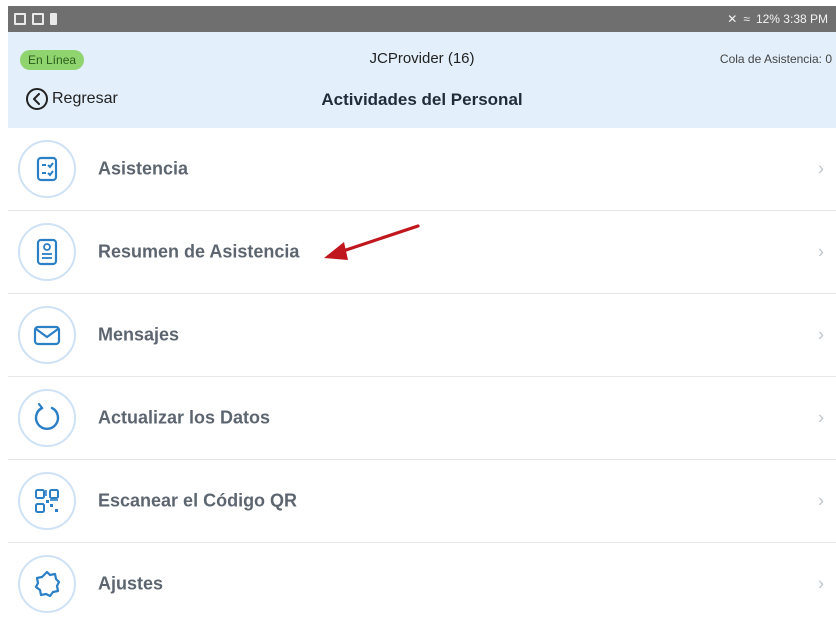 The height and width of the screenshot is (621, 836). I want to click on menu-item-label: Actualizar los Datos, so click(184, 417).